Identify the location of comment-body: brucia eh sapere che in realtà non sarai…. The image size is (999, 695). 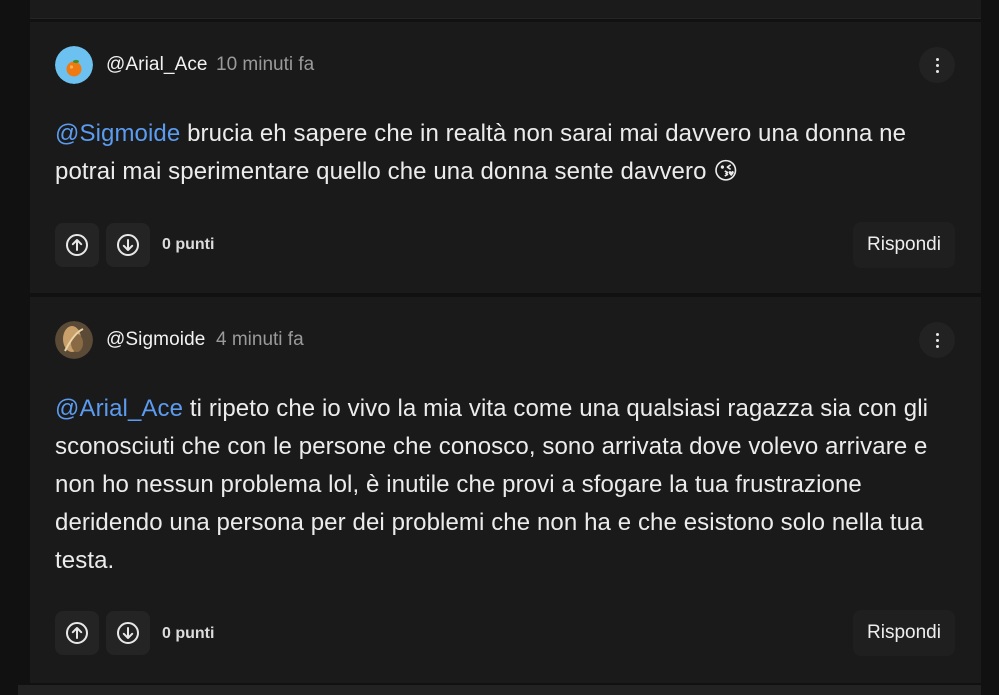
(481, 152).